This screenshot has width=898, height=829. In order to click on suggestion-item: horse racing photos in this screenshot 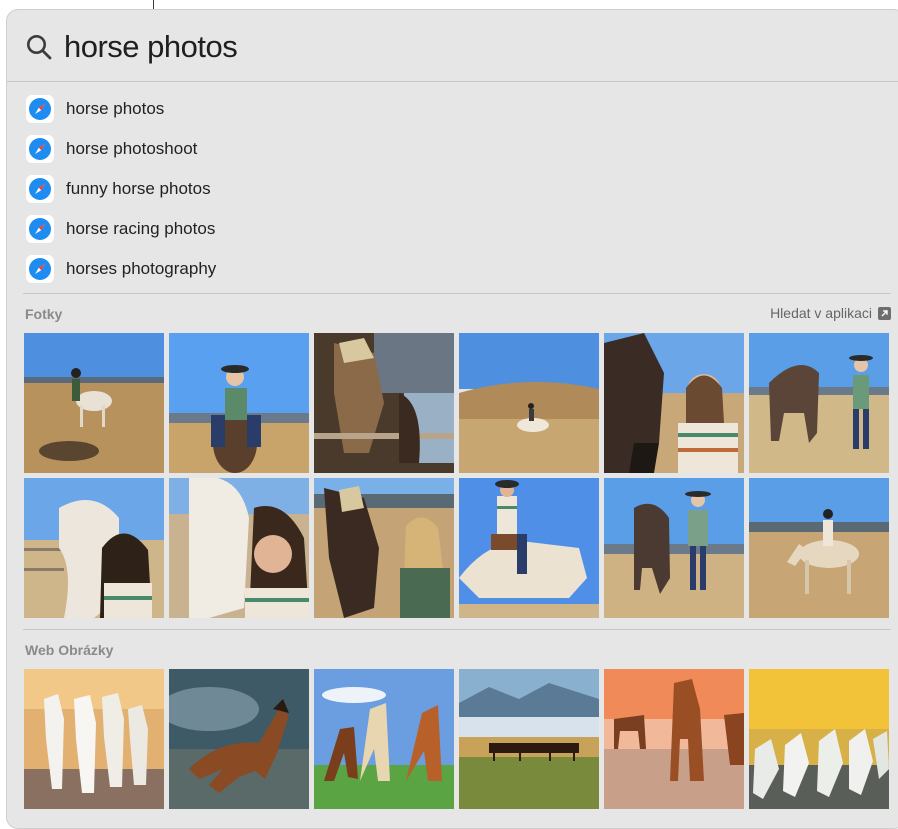, I will do `click(453, 229)`.